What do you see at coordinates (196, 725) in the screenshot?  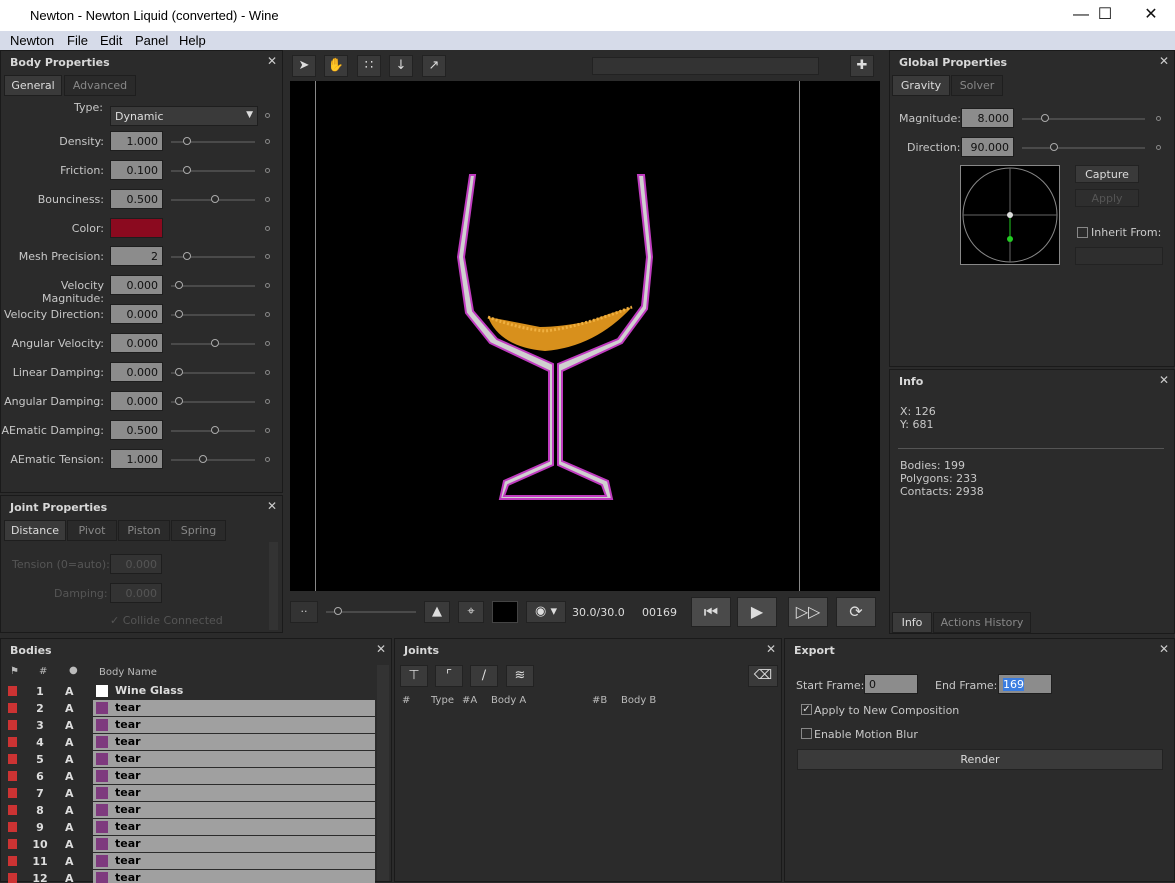 I see `list-item: 3 A tear` at bounding box center [196, 725].